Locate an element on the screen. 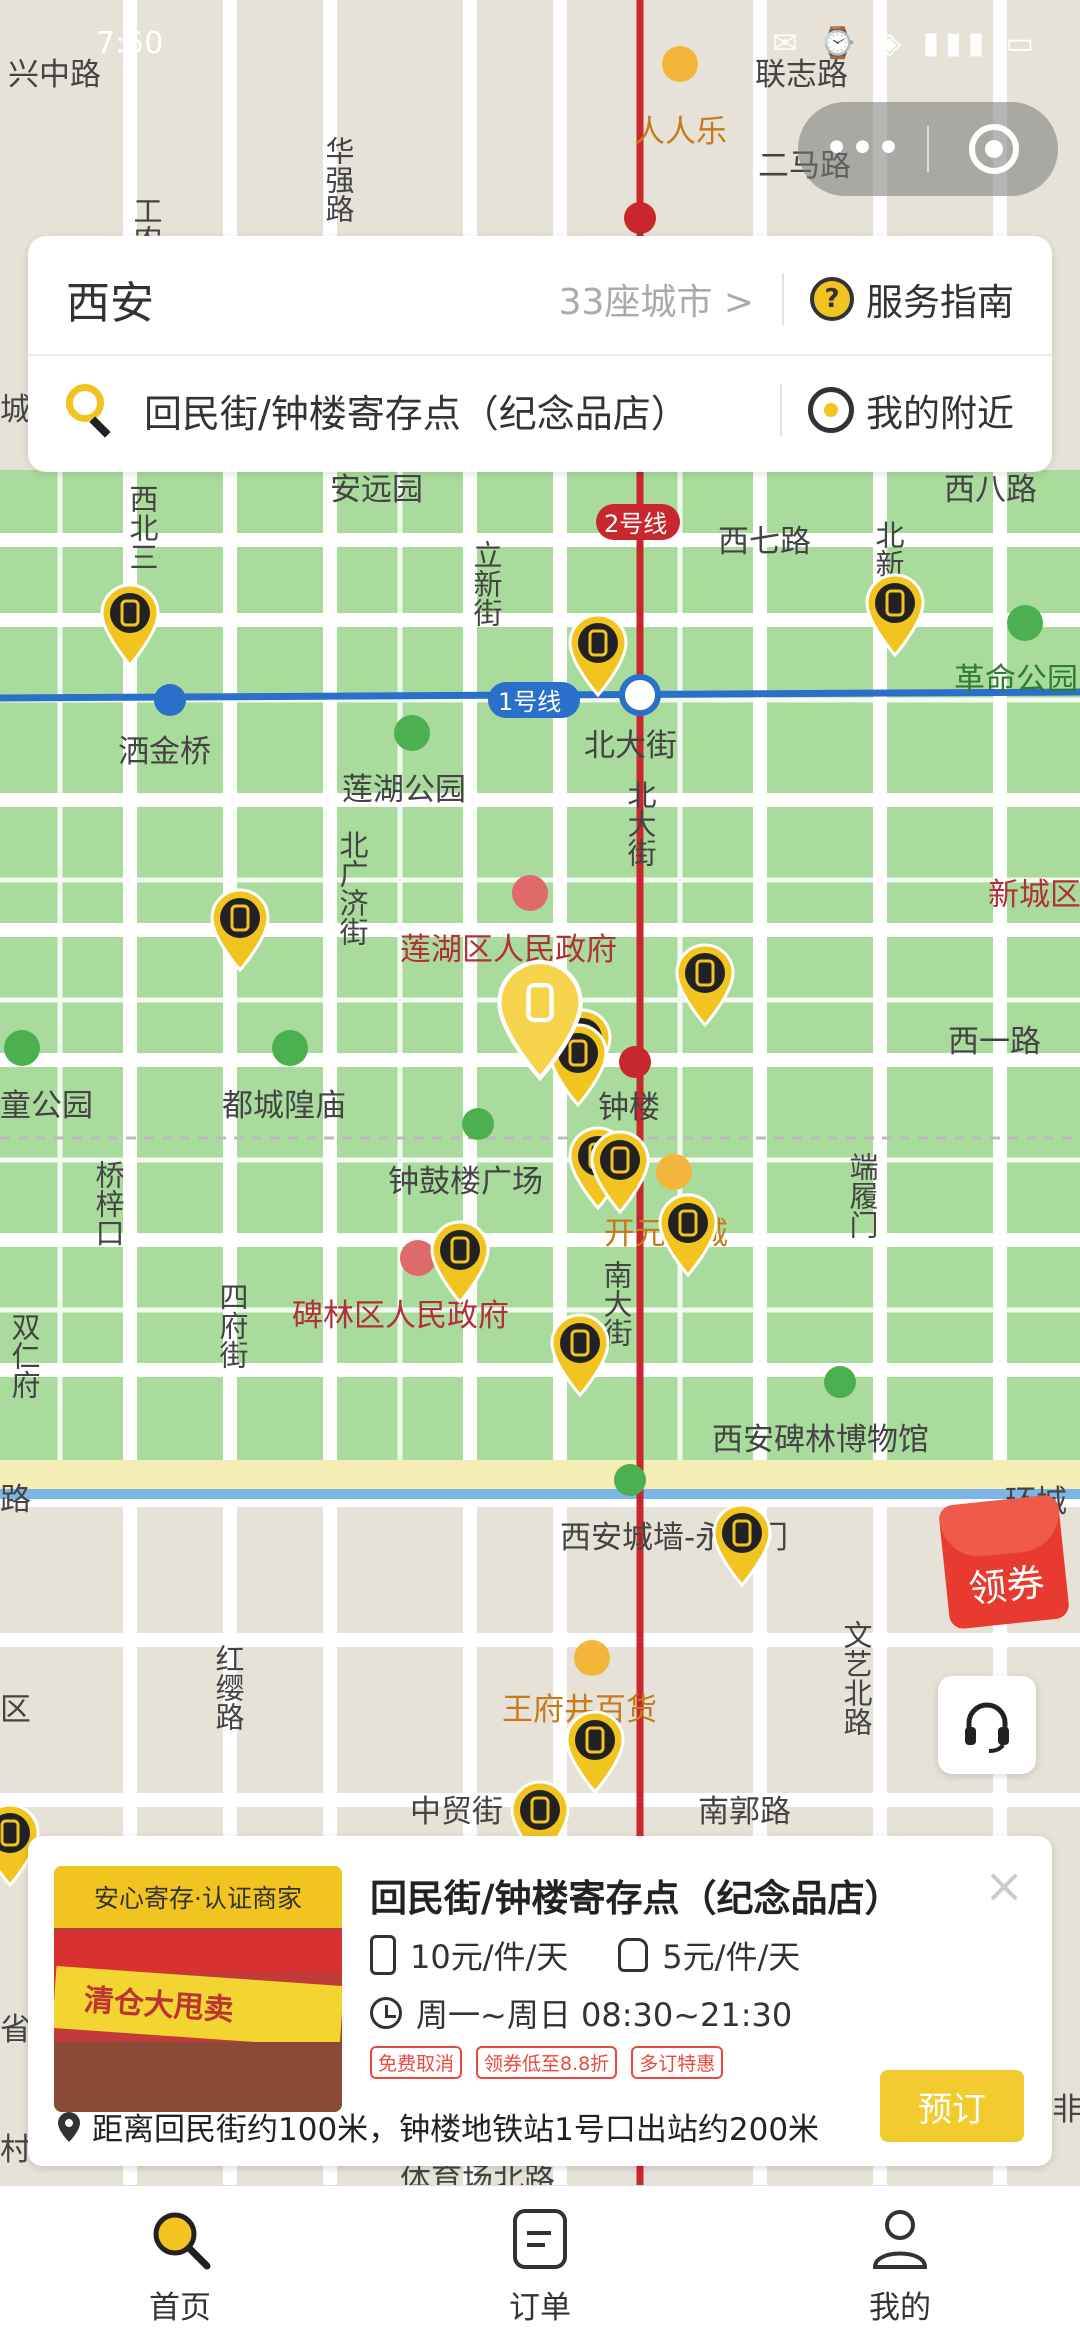 The image size is (1080, 2340). certified-badge: 安心寄存·认证商家 is located at coordinates (198, 1897).